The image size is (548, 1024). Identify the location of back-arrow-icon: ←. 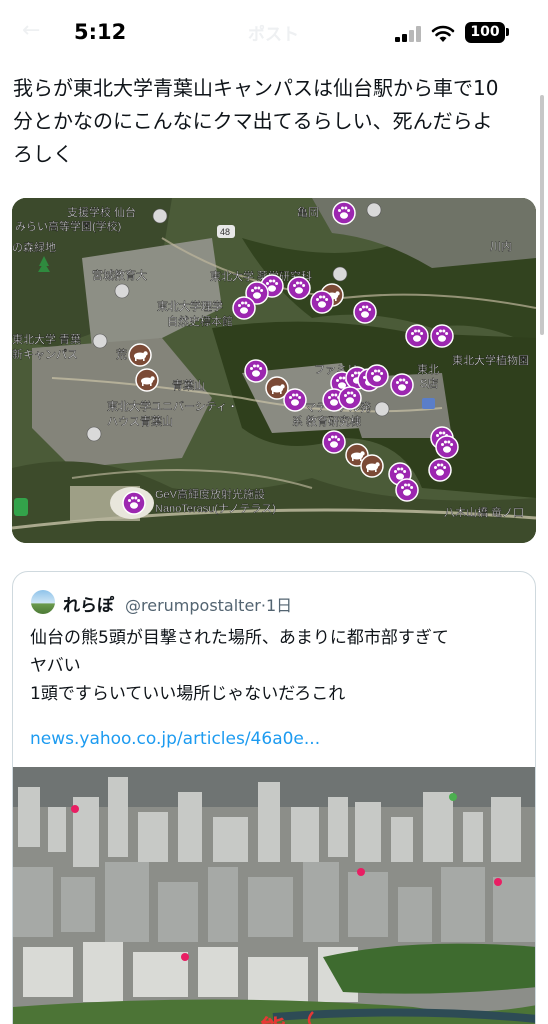
(31, 30).